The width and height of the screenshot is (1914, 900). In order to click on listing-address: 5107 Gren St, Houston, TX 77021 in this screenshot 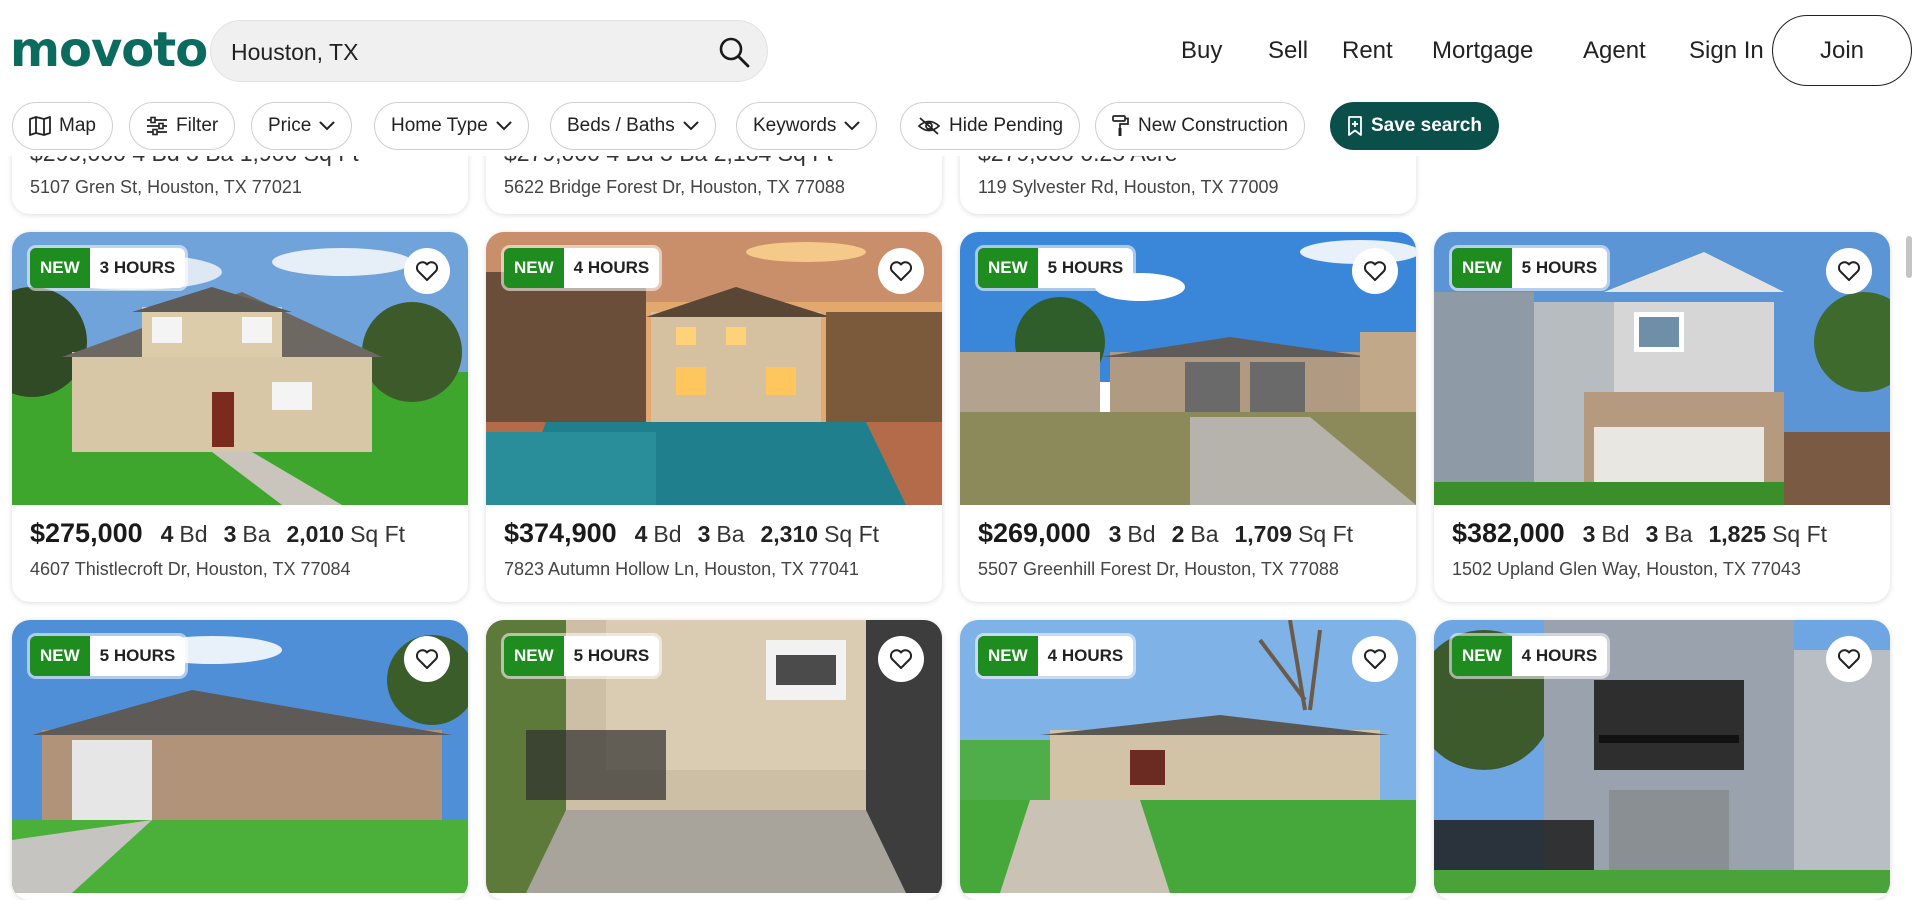, I will do `click(241, 187)`.